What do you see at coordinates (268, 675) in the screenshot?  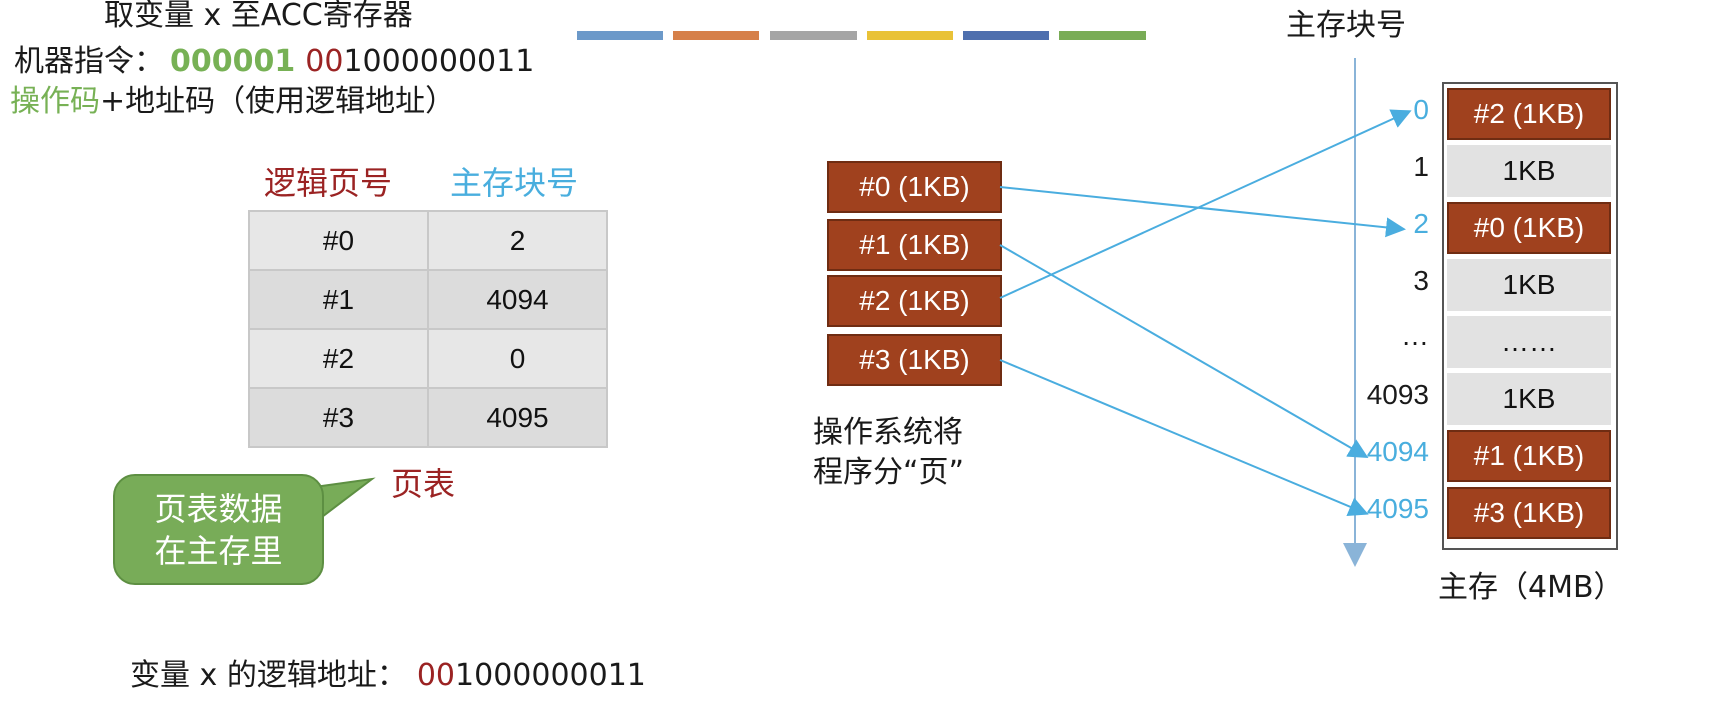 I see `variable-address-label: 变量 x 的逻辑地址：` at bounding box center [268, 675].